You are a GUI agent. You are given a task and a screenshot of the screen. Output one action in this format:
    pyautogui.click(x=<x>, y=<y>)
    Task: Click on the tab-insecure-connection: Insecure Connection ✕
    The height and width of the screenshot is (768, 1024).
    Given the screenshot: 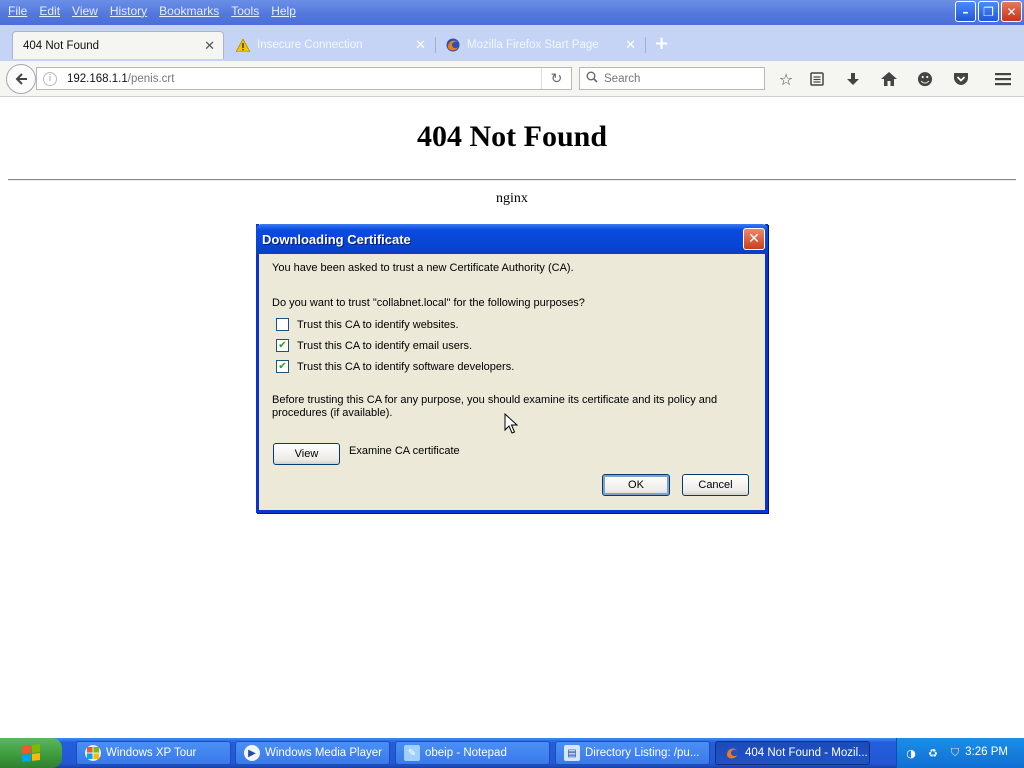 What is the action you would take?
    pyautogui.click(x=330, y=45)
    